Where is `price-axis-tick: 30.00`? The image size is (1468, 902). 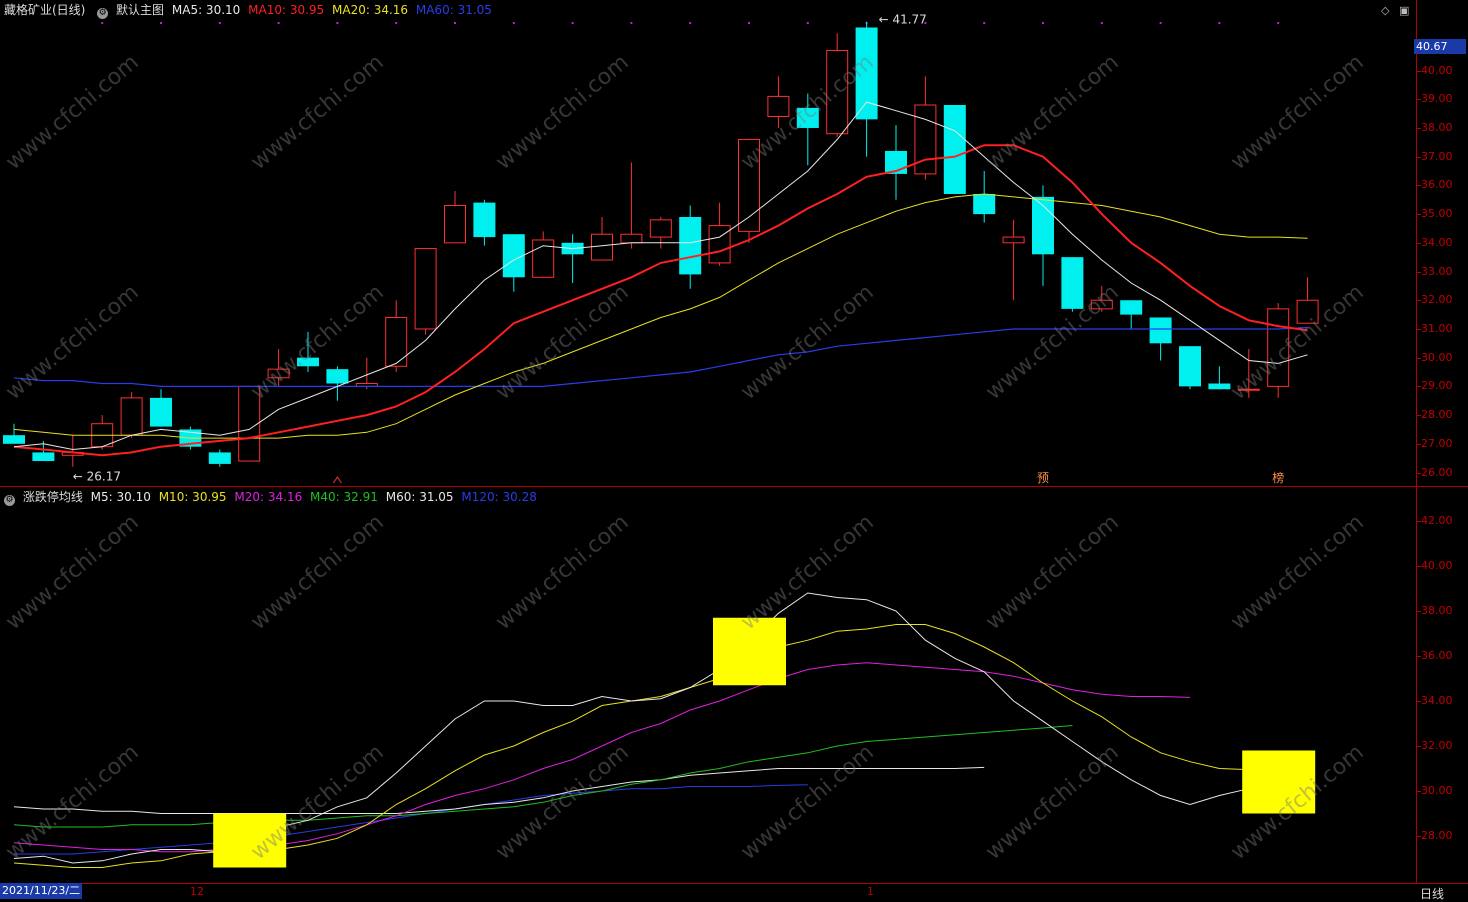
price-axis-tick: 30.00 is located at coordinates (1437, 357).